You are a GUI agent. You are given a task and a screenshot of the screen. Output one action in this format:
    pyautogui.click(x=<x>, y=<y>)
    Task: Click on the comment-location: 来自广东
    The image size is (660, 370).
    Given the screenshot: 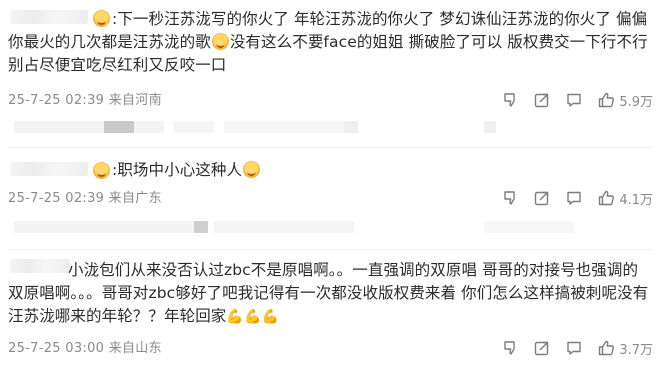 What is the action you would take?
    pyautogui.click(x=135, y=198)
    